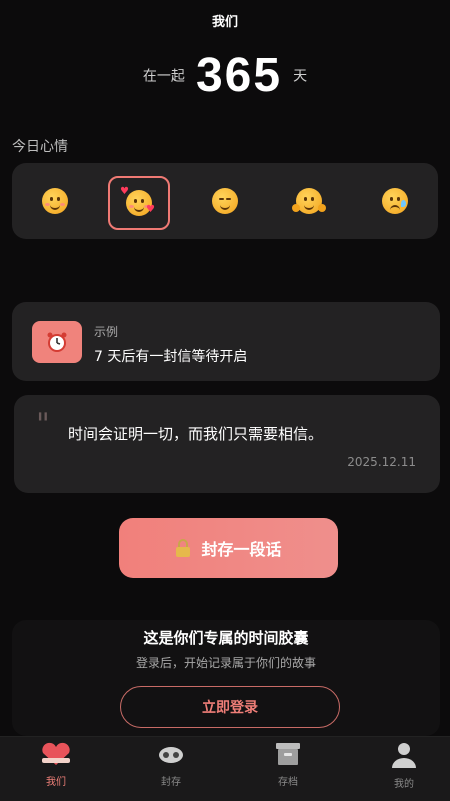 This screenshot has width=450, height=801. I want to click on reminder-text: 7 天后有一封信等待开启, so click(171, 357).